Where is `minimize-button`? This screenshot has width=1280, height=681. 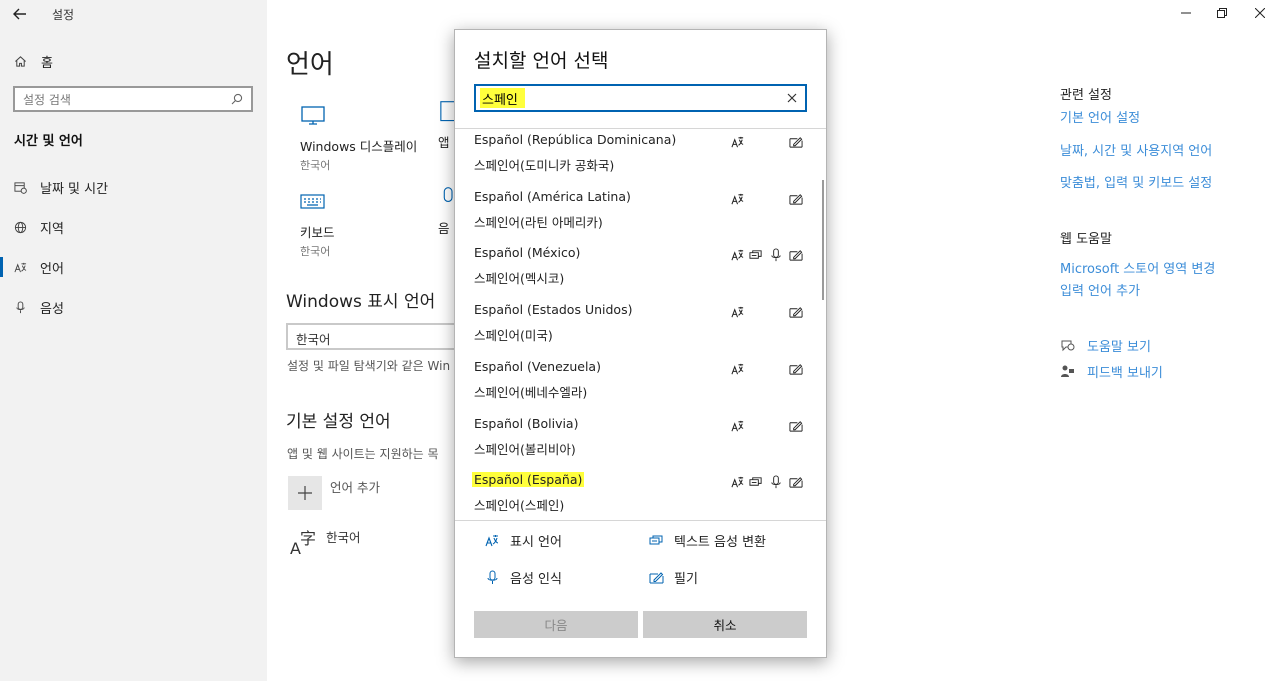
minimize-button is located at coordinates (1186, 13).